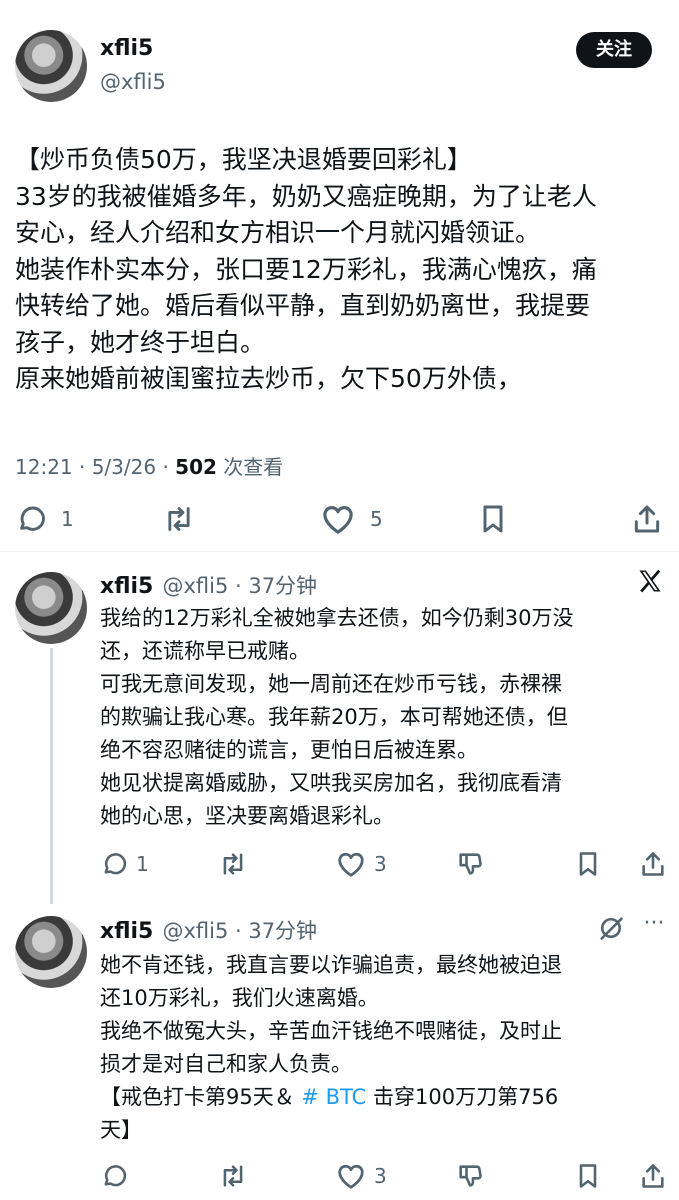 This screenshot has width=679, height=1200. What do you see at coordinates (243, 159) in the screenshot?
I see `post-text-line: 【炒币负债50万，我坚决退婚要回彩礼】` at bounding box center [243, 159].